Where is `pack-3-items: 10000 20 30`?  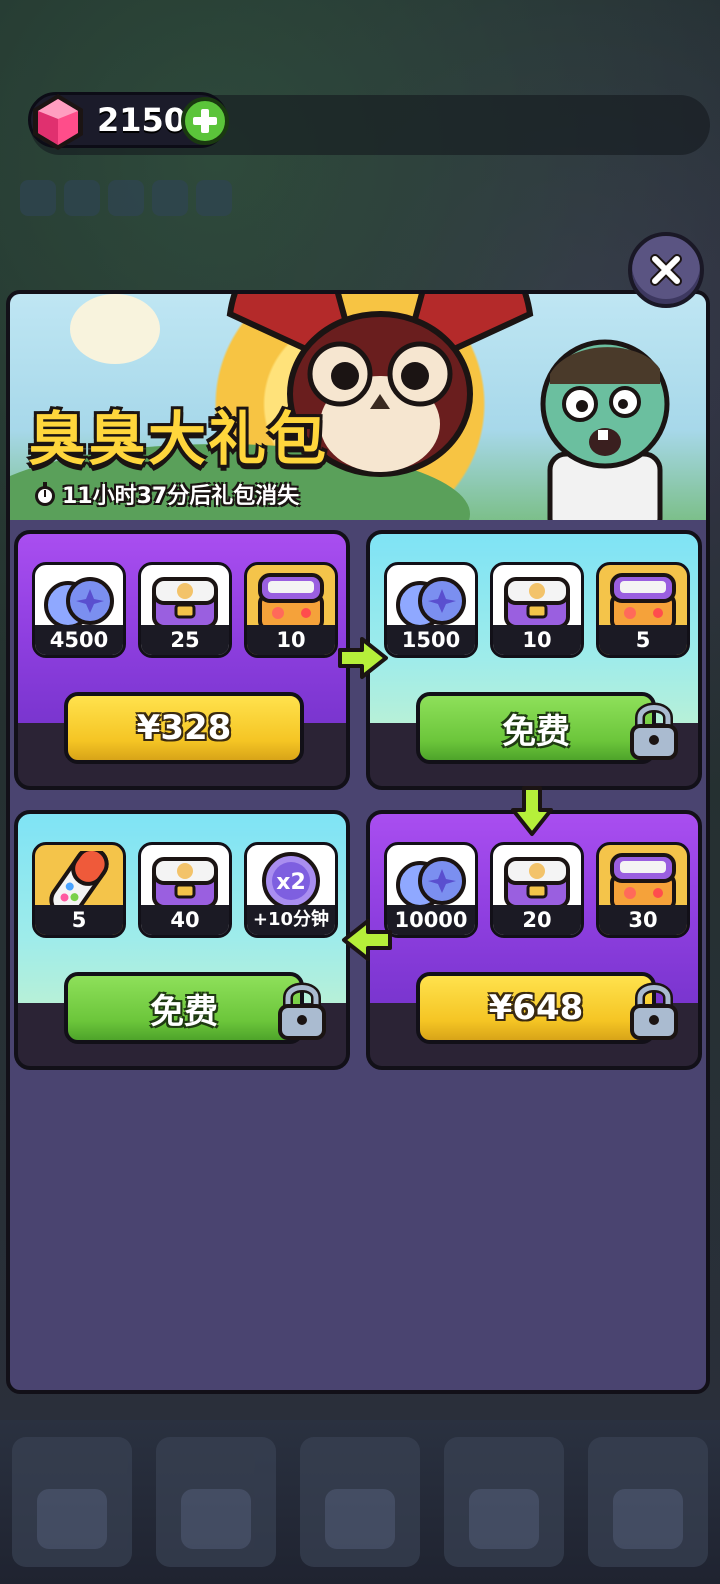 pack-3-items: 10000 20 30 is located at coordinates (537, 890).